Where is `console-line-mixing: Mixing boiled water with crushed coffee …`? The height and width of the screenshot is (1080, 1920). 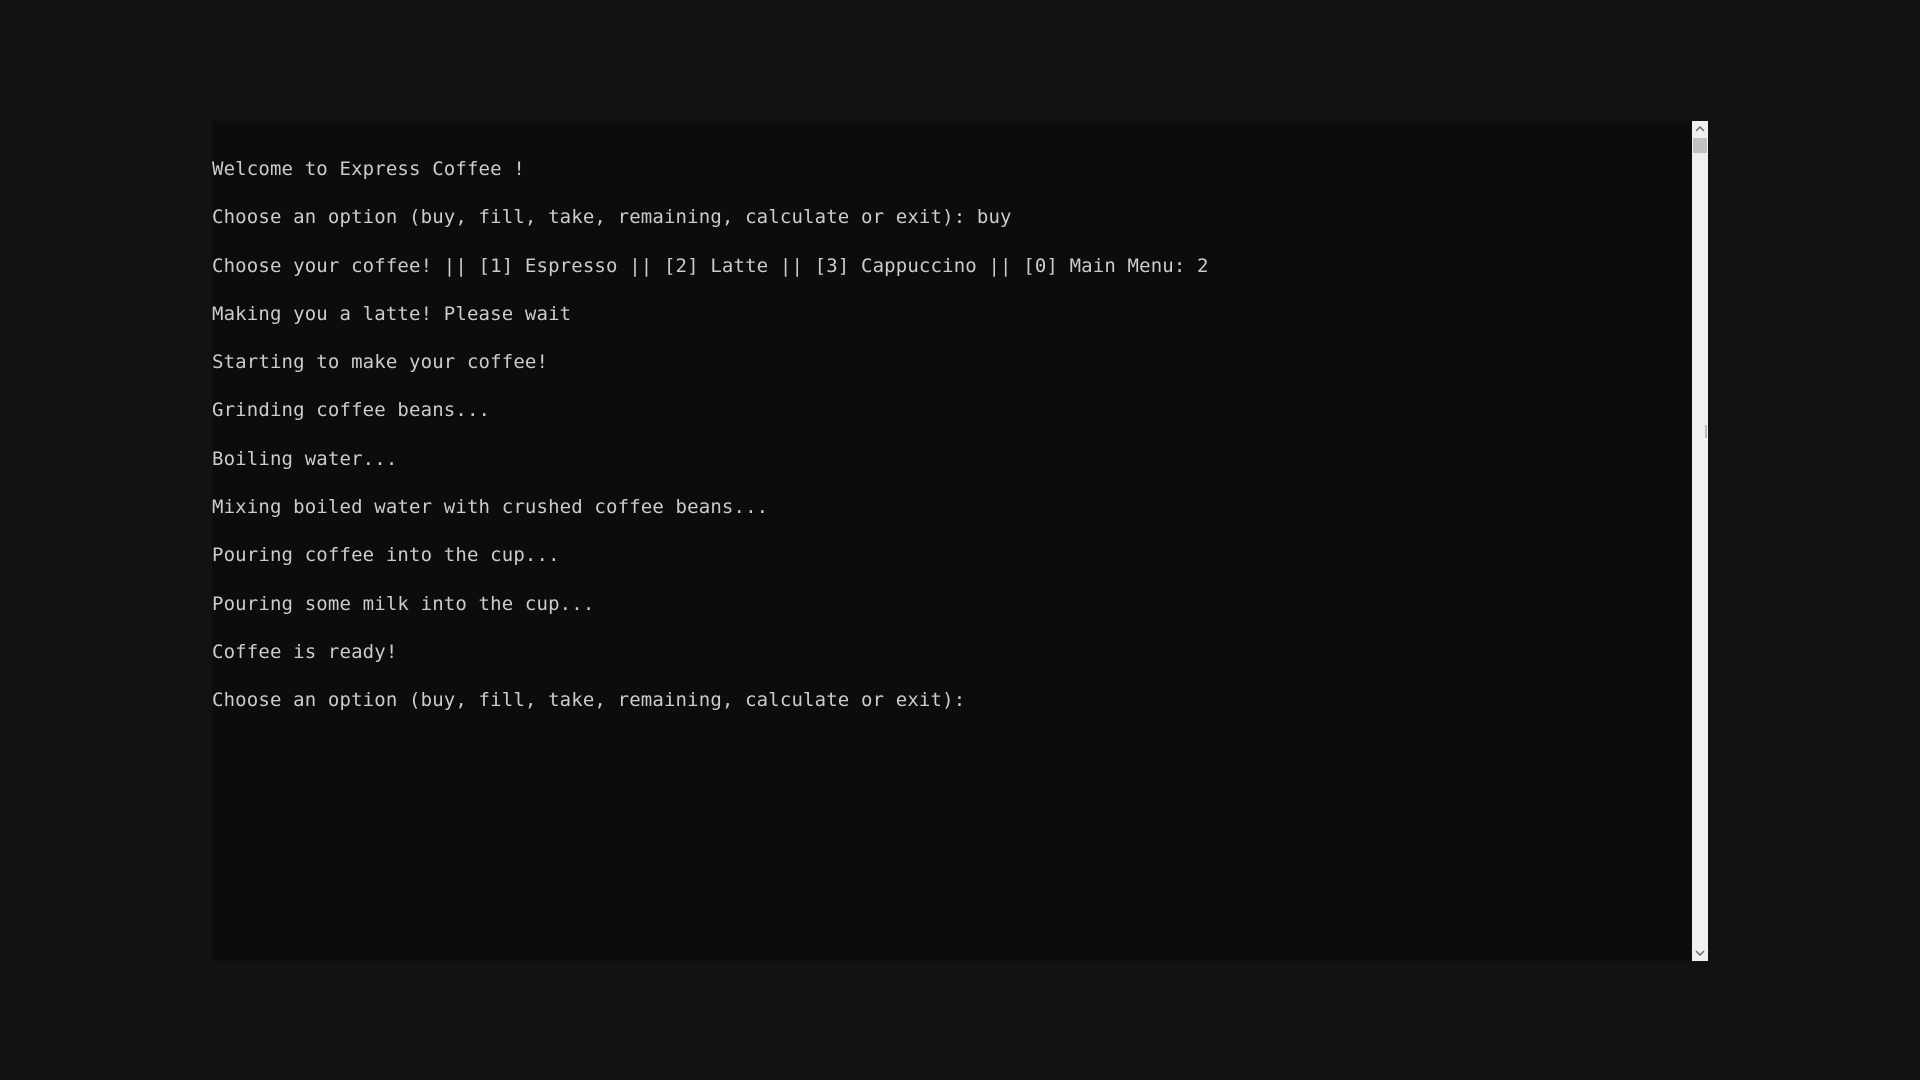
console-line-mixing: Mixing boiled water with crushed coffee … is located at coordinates (490, 507).